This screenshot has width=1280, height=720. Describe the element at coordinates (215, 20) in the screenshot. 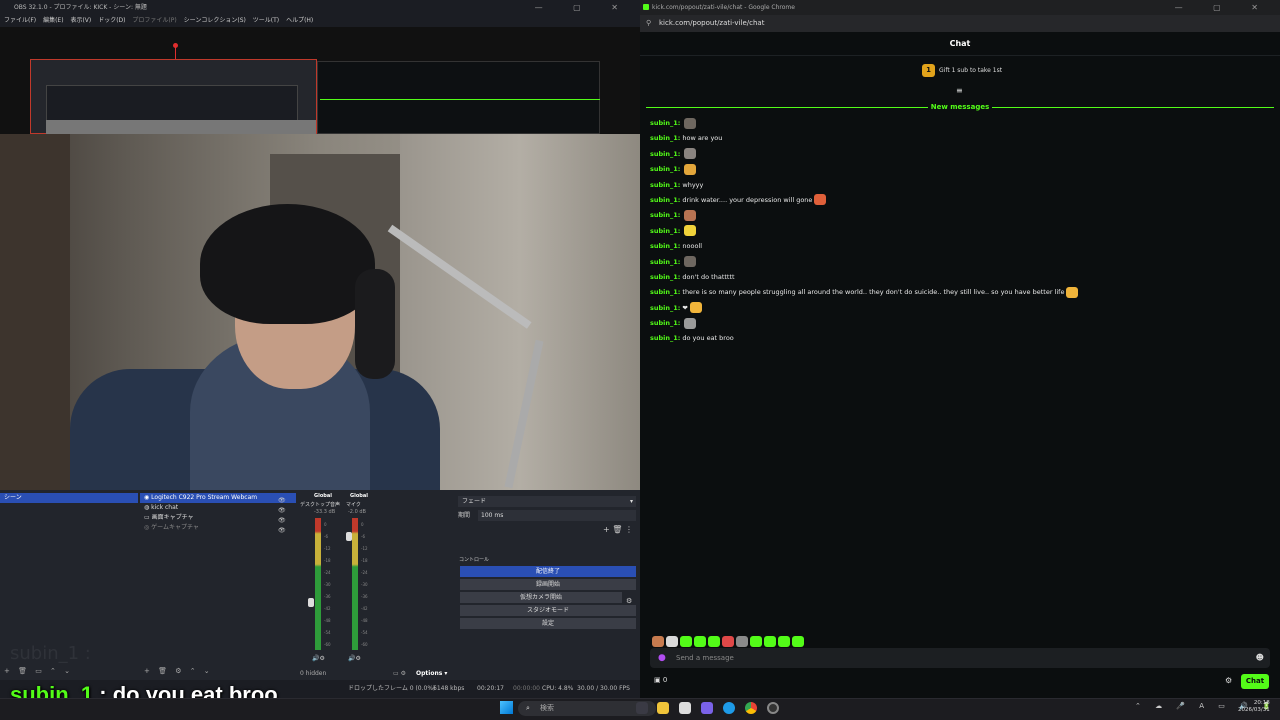

I see `menu-scene-collection: シーンコレクション(S)` at that location.